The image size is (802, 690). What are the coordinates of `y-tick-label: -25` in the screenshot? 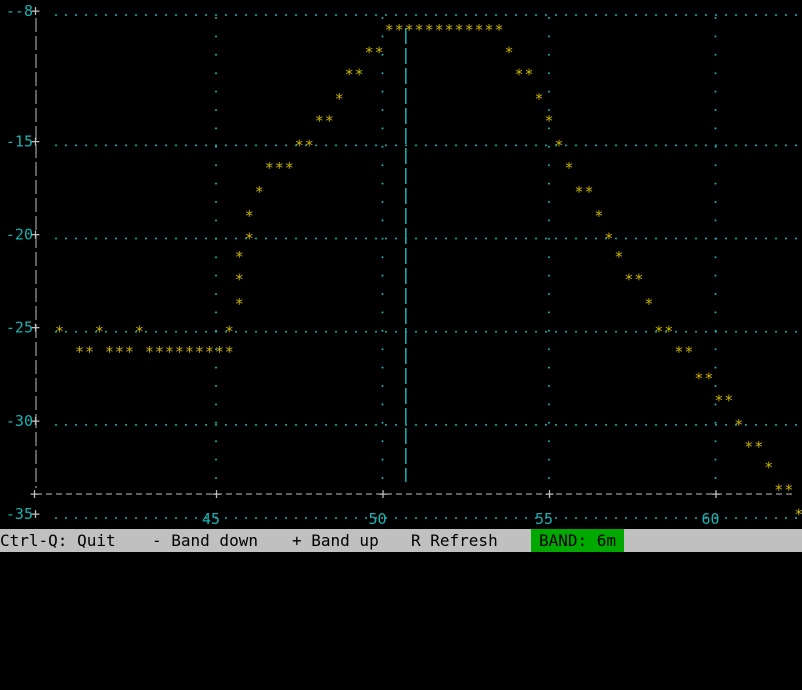 It's located at (19, 328).